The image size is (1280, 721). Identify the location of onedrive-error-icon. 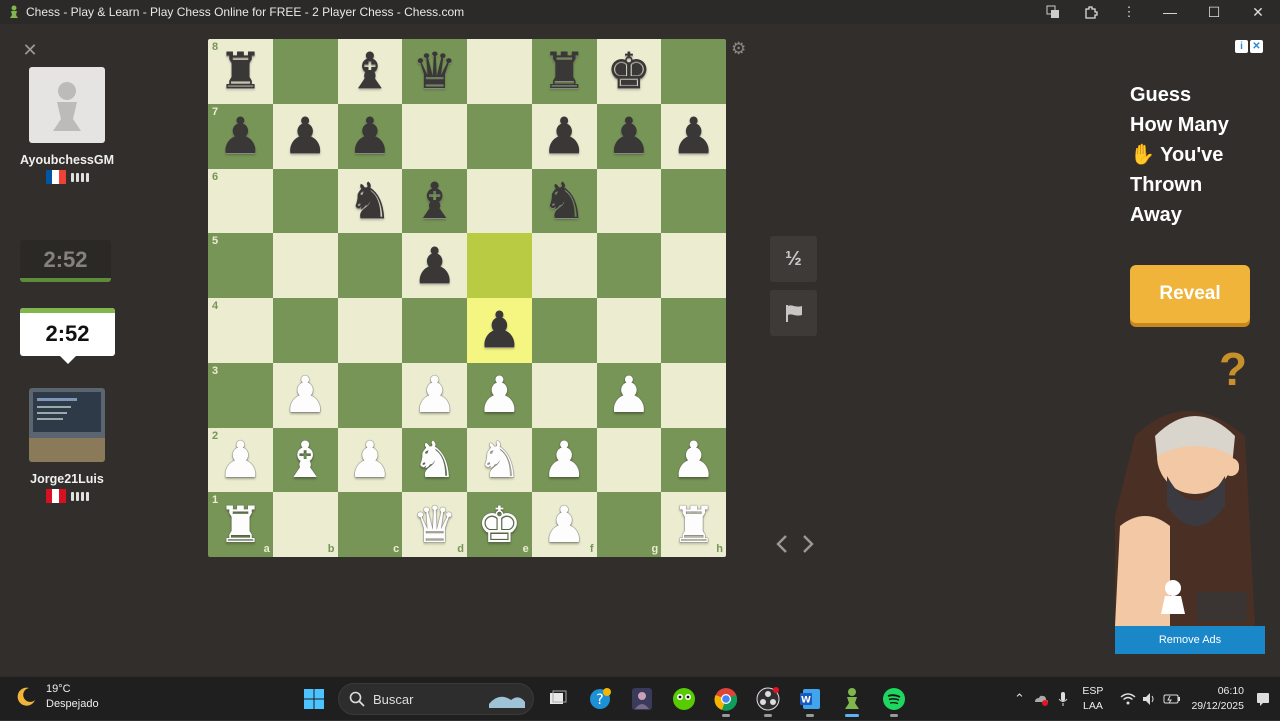
(1041, 699).